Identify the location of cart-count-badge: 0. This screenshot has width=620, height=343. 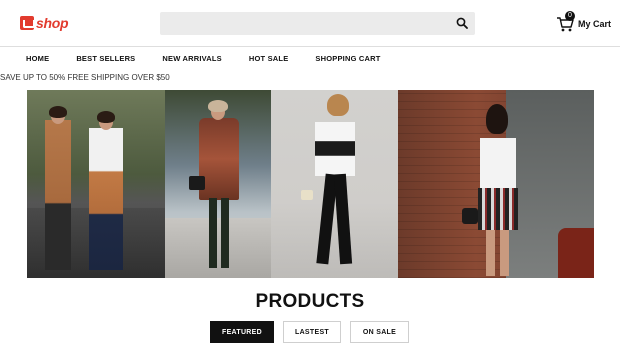
(570, 16).